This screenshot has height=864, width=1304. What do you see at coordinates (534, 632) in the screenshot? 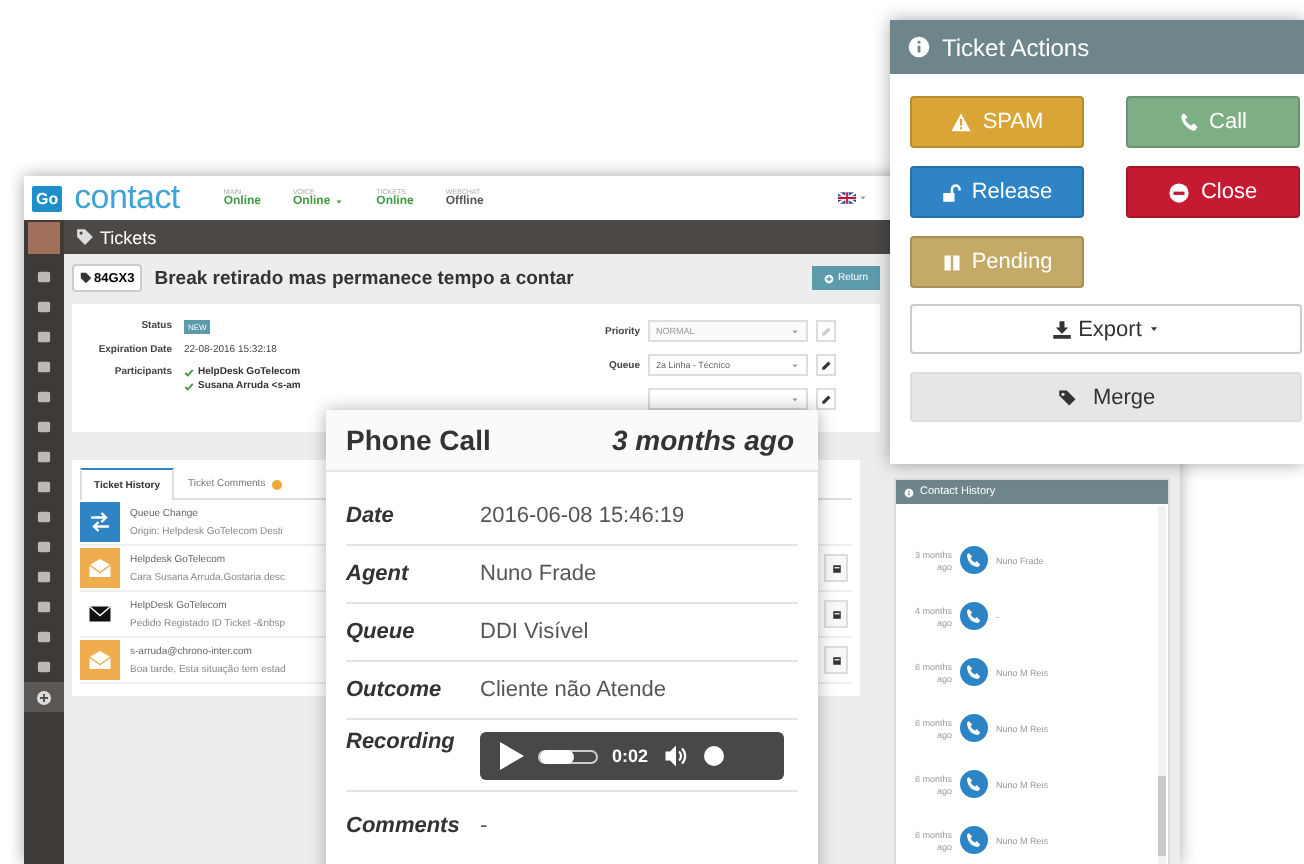
I see `detail-value: DDI Visível` at bounding box center [534, 632].